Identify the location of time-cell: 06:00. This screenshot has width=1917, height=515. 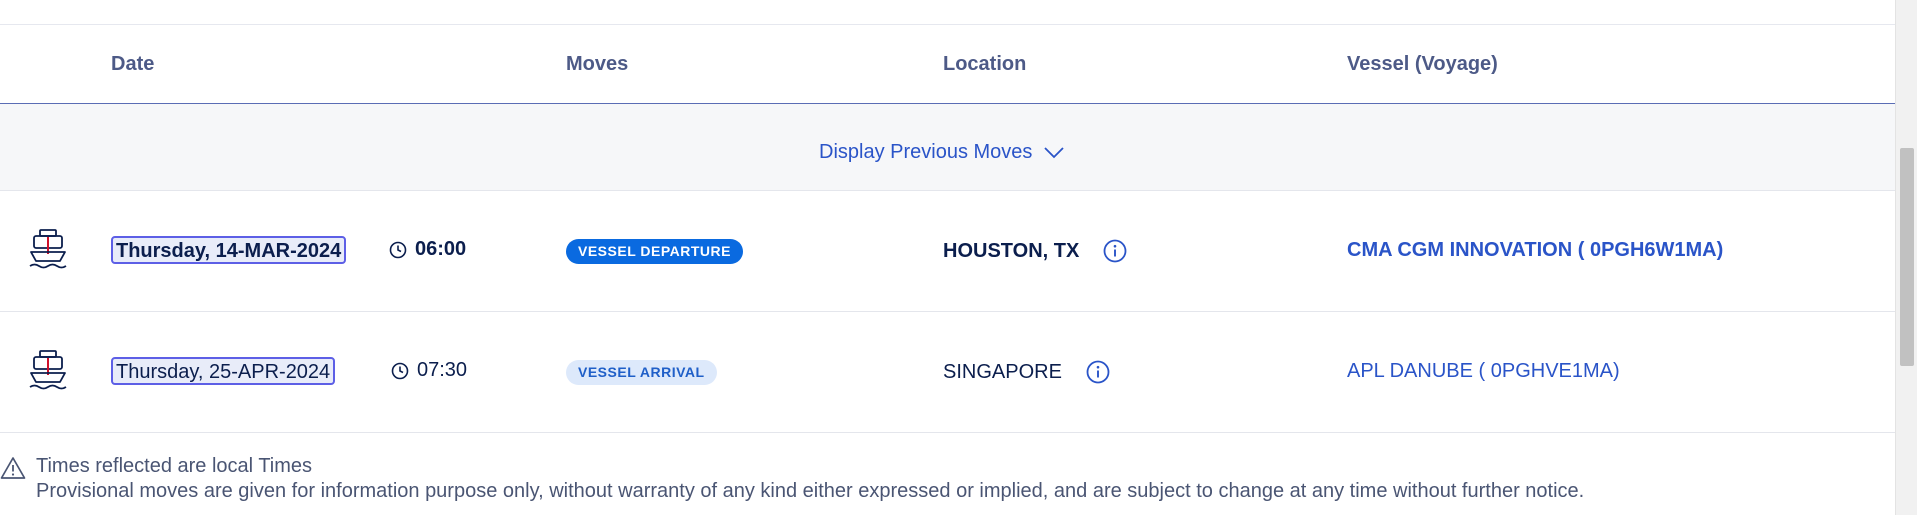
(427, 249).